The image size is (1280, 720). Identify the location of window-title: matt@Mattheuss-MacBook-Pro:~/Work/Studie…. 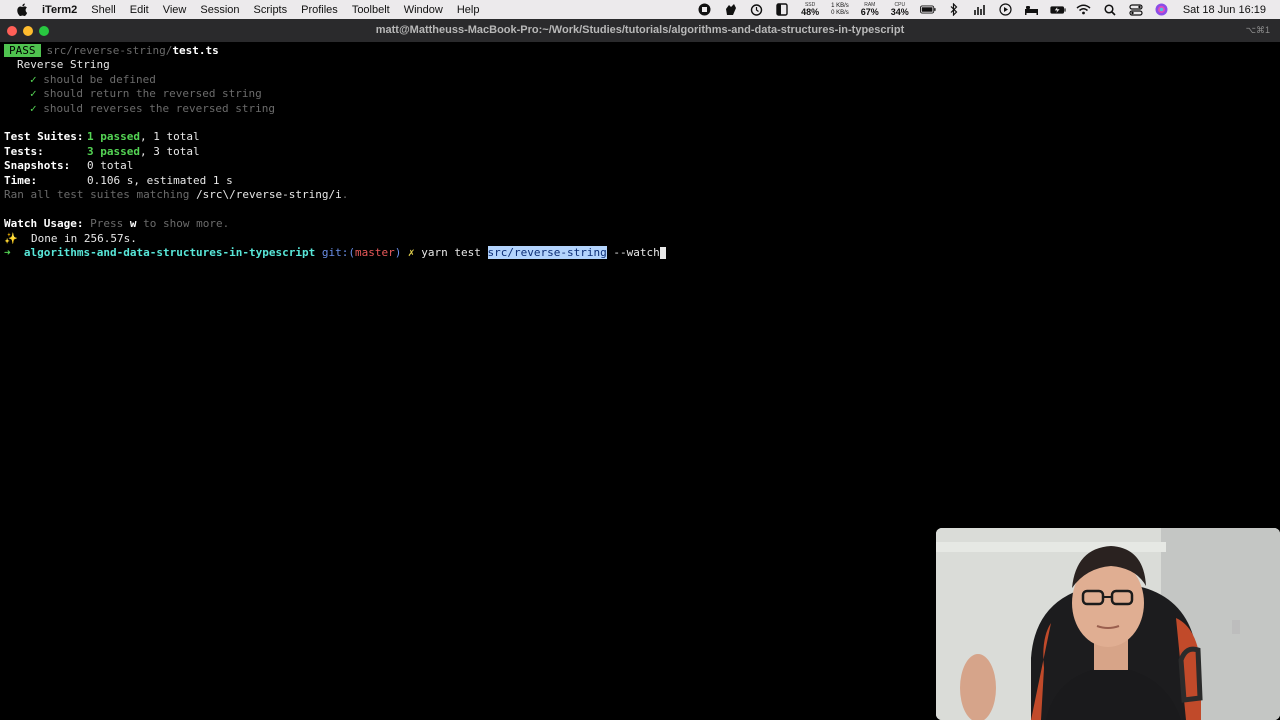
(640, 30).